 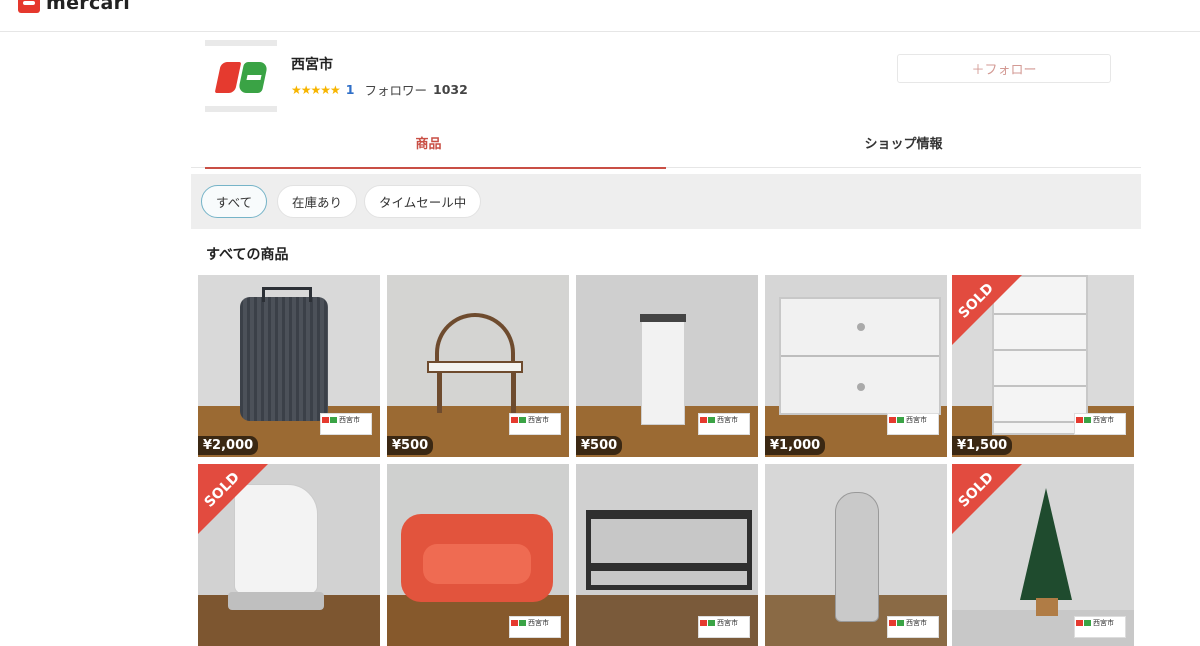 I want to click on product-card: SOLD 西宮市, so click(x=1043, y=555).